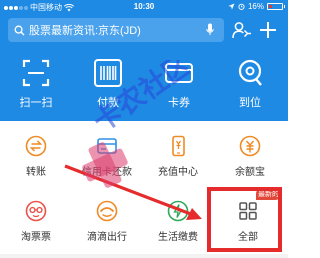  I want to click on didi-button: 滴滴出行, so click(107, 221).